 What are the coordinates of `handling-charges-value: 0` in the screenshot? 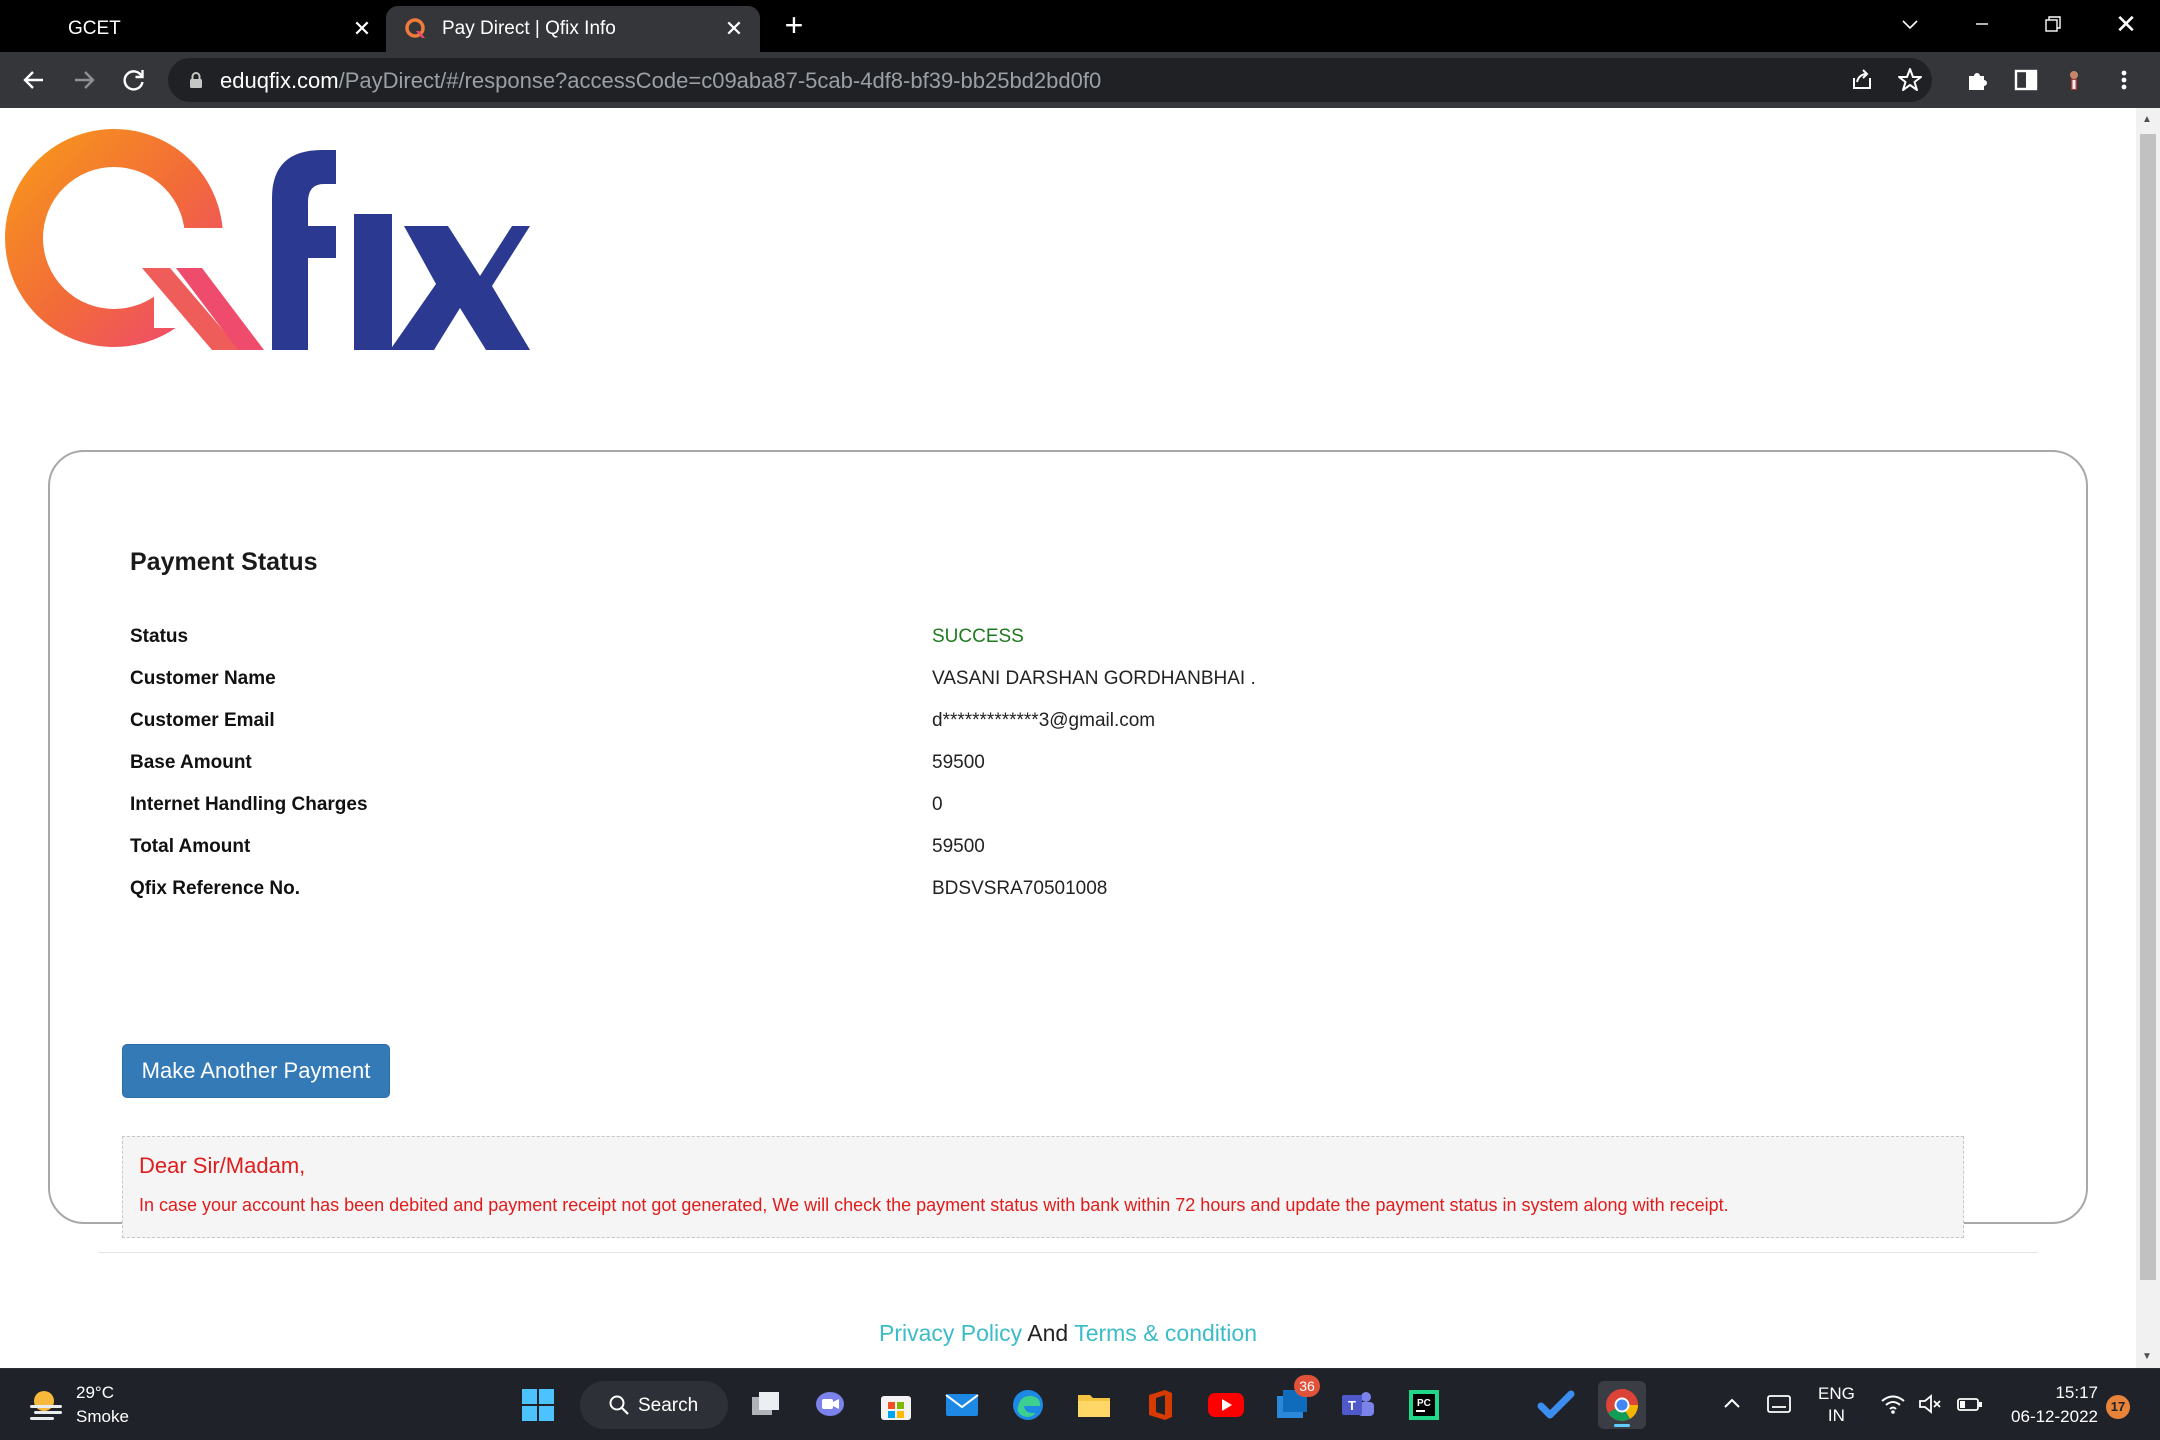 It's located at (937, 804).